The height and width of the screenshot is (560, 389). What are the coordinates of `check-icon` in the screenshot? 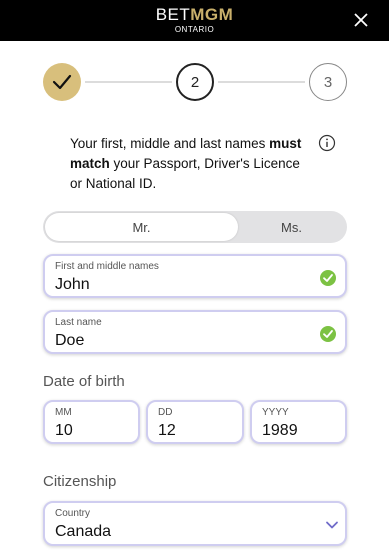 It's located at (62, 82).